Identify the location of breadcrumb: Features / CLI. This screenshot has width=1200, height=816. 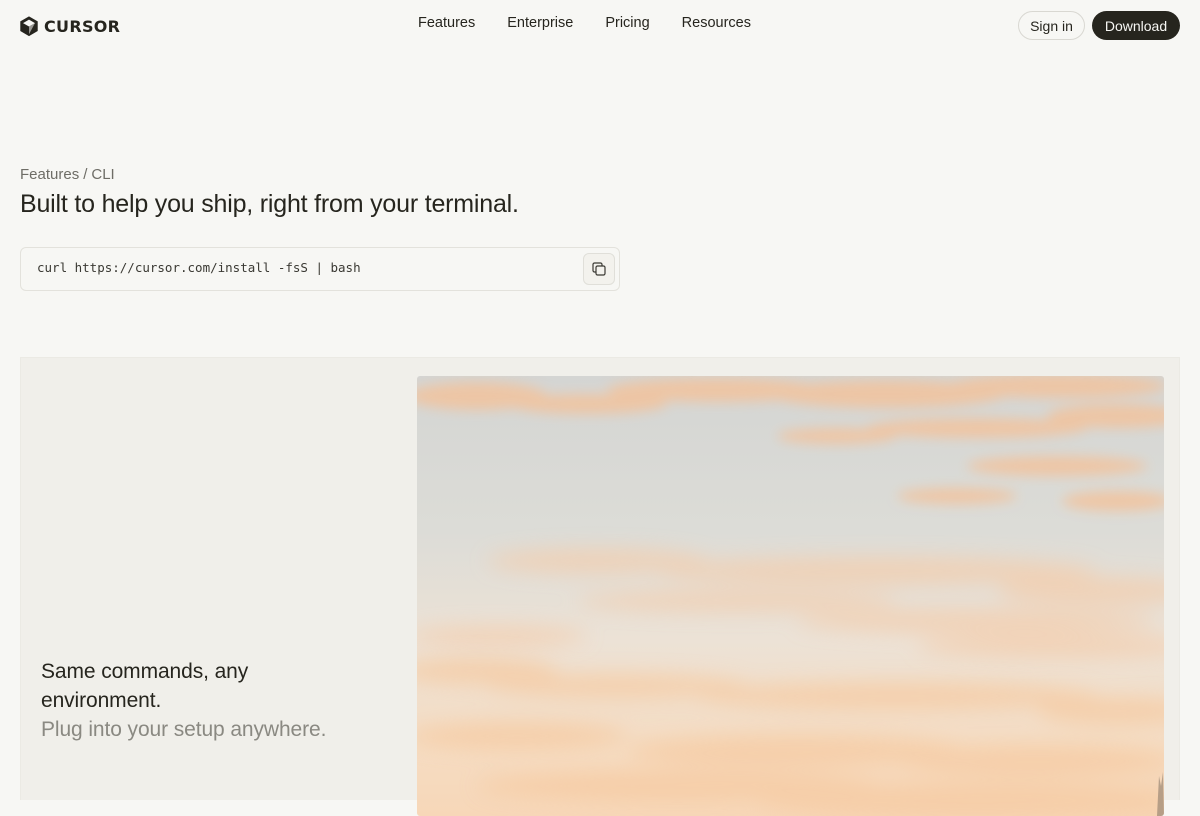
(67, 174).